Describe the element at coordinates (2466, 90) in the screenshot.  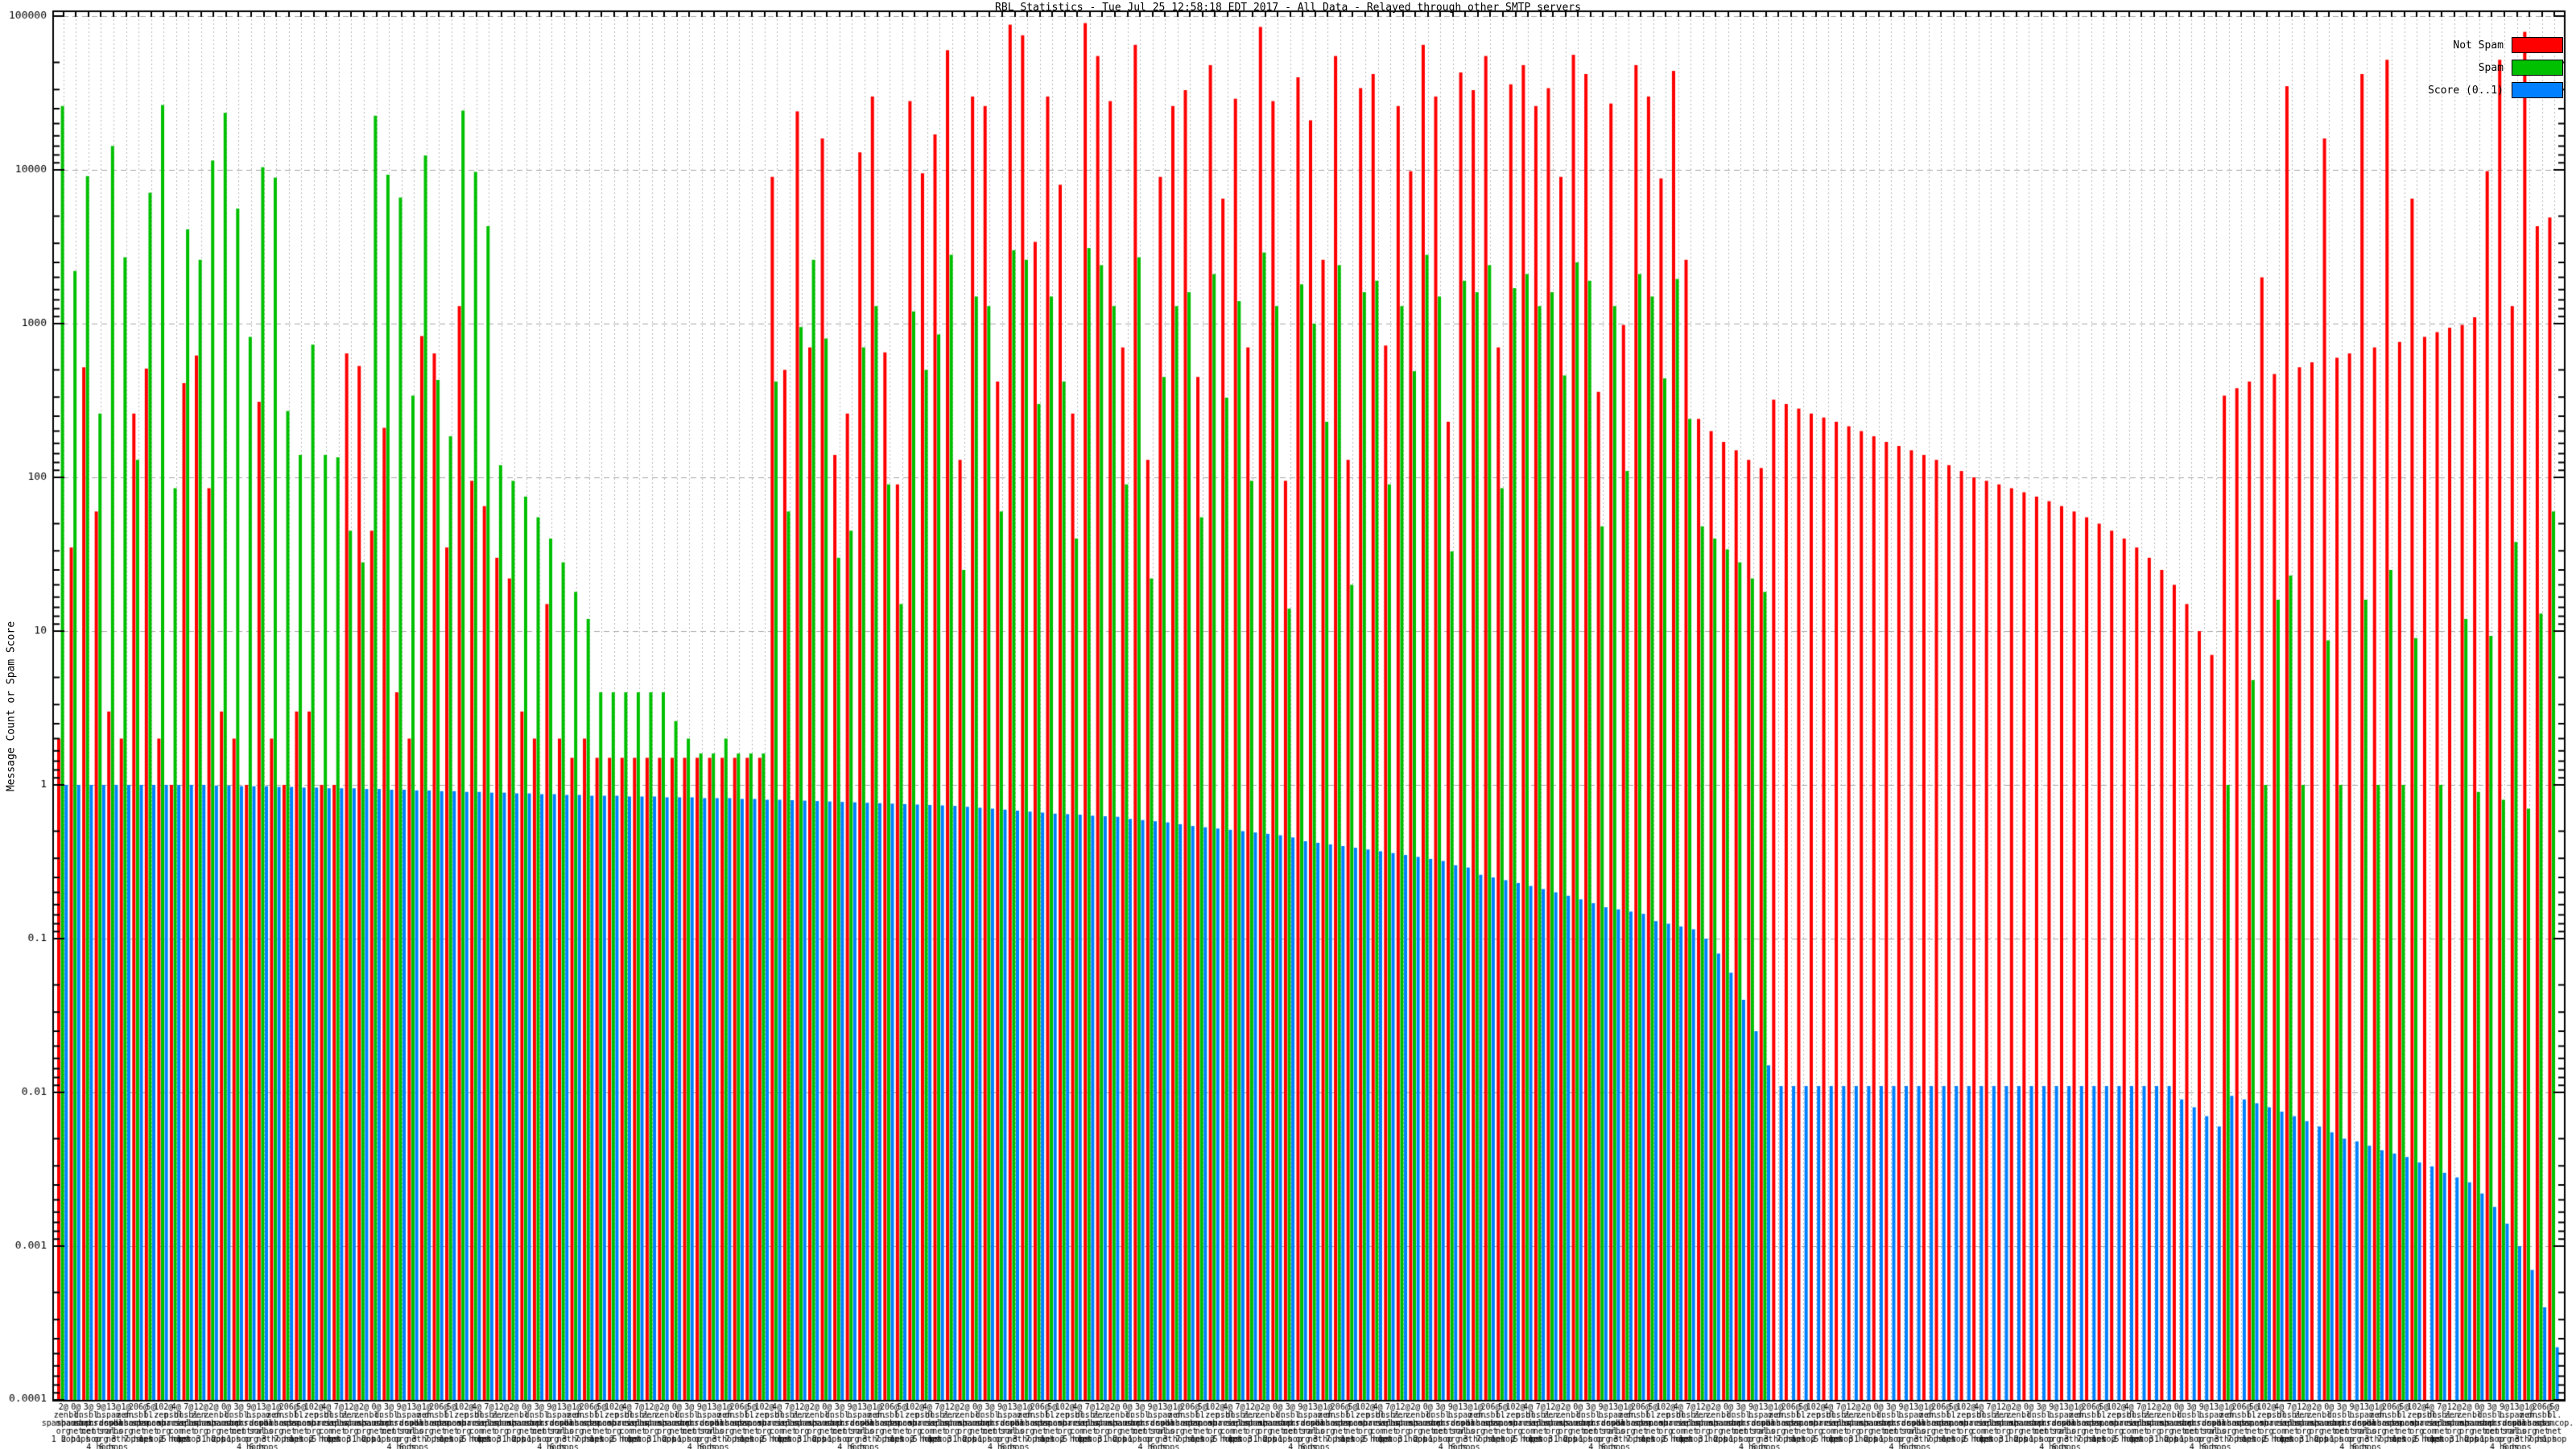
I see `legend-label-score: Score (0..1)` at that location.